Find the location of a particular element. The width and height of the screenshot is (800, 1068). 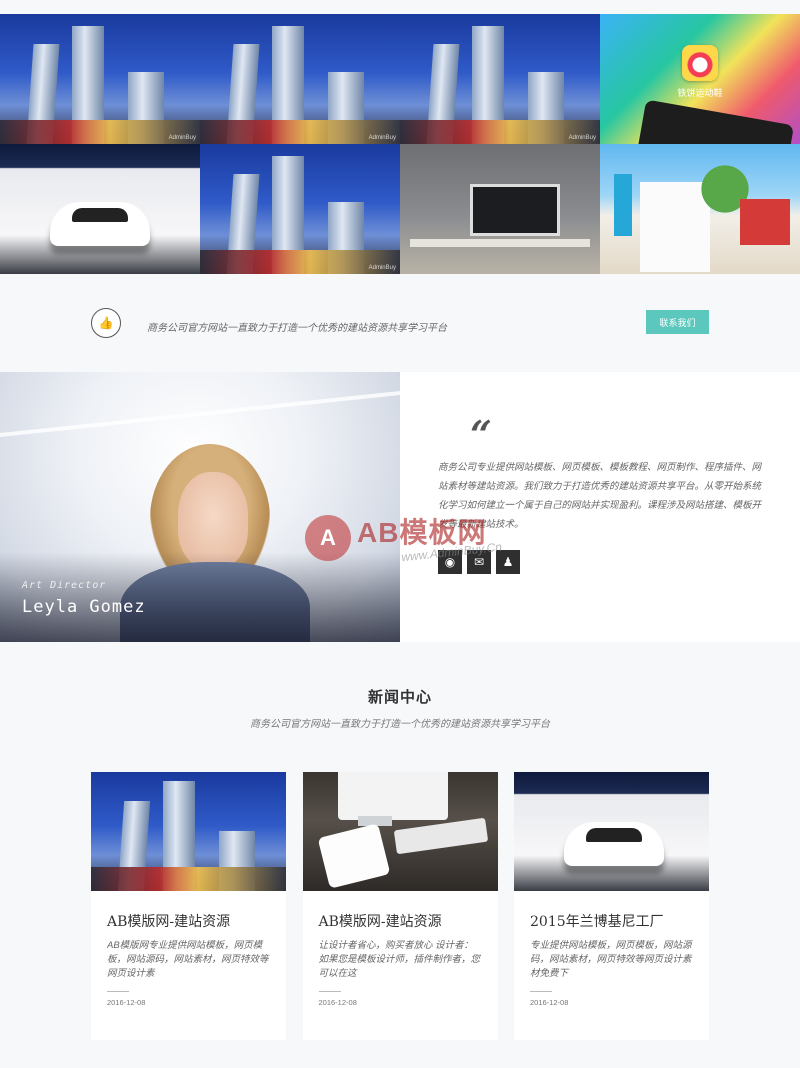

gallery-image-city-3: AdminBuy is located at coordinates (500, 79).